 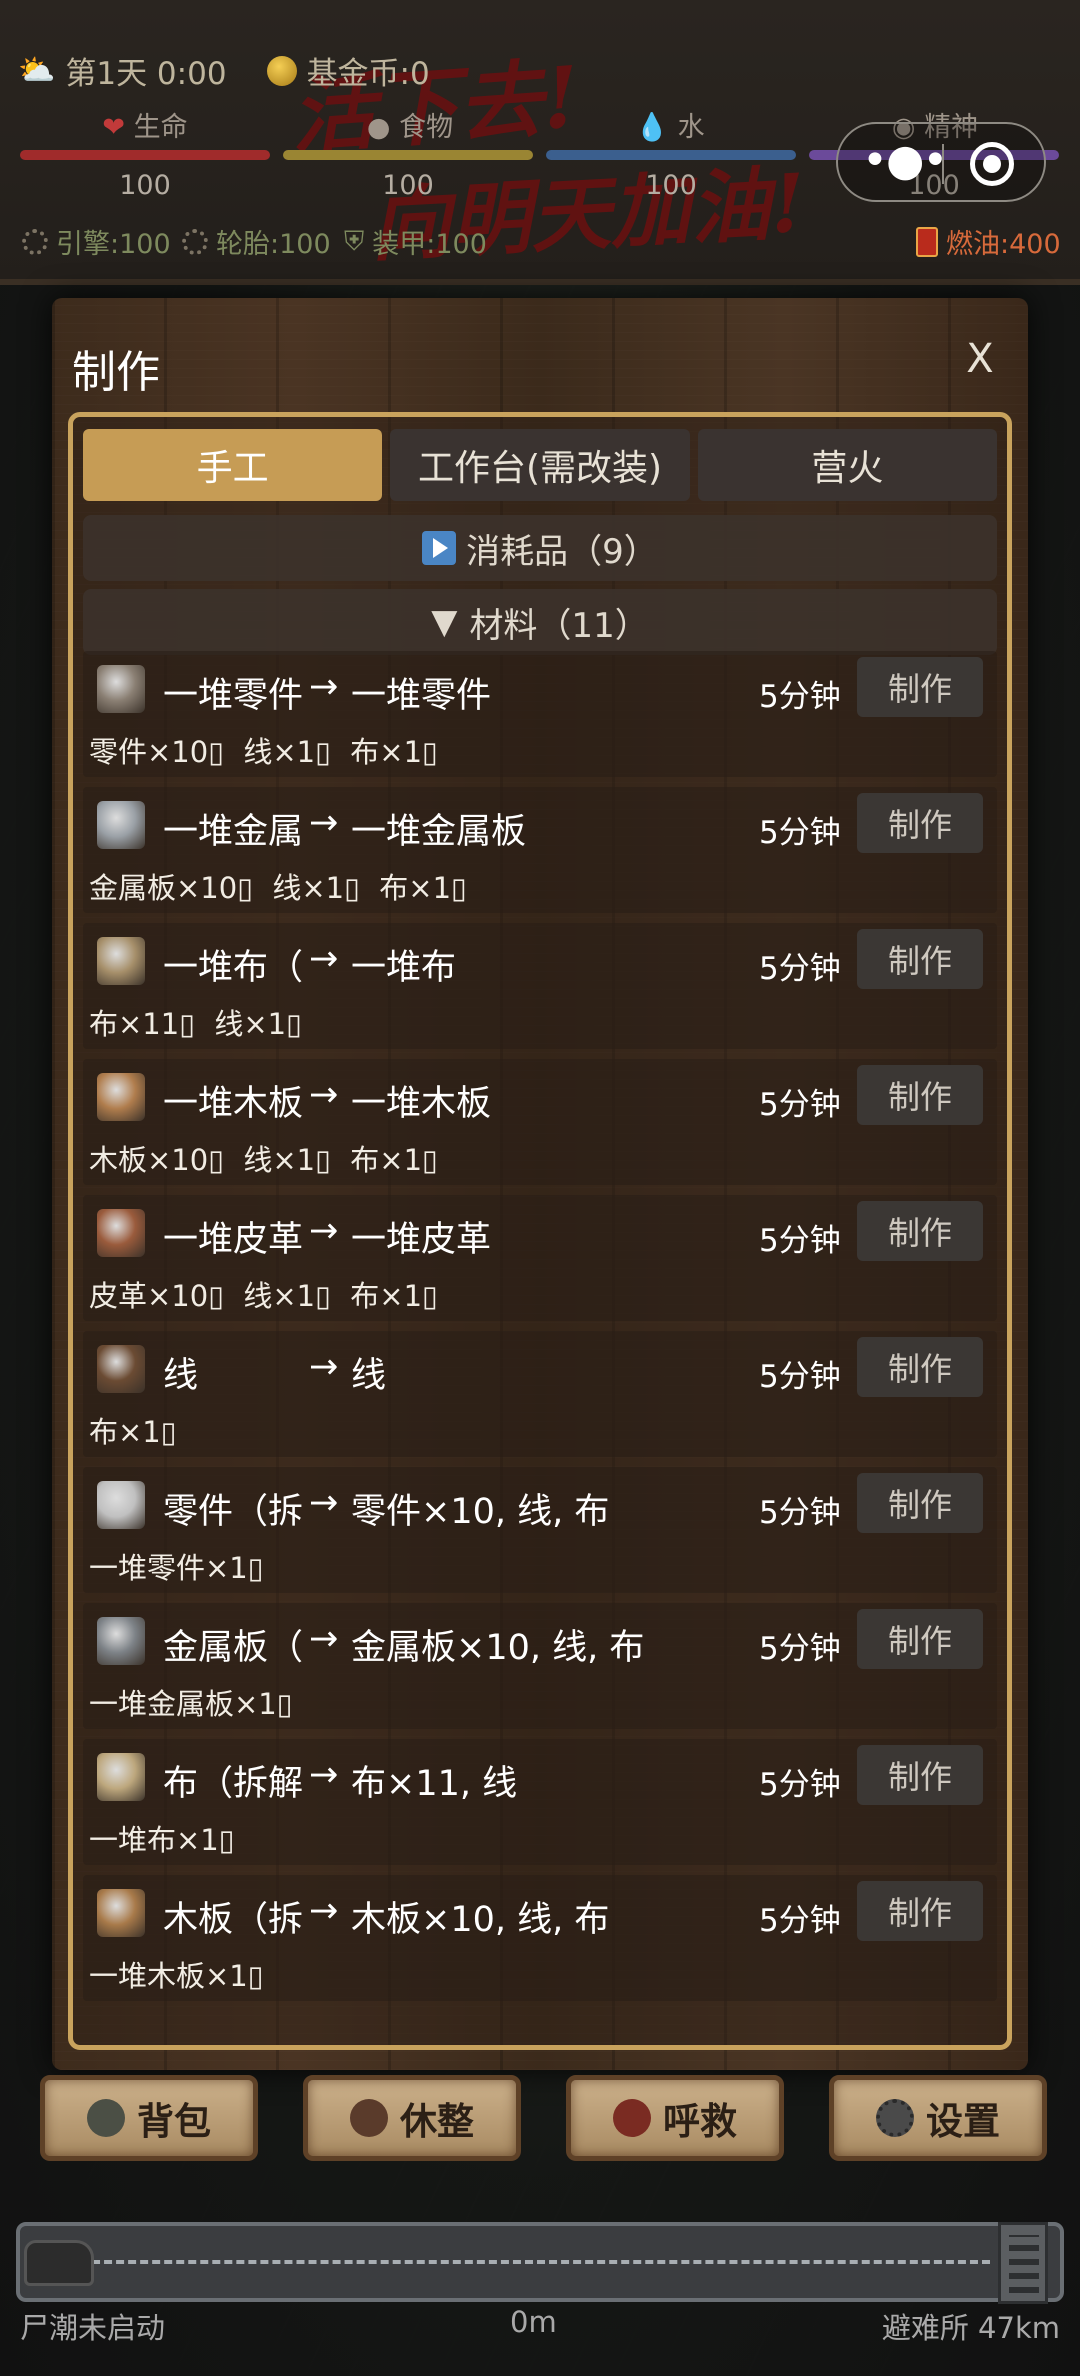 What do you see at coordinates (905, 163) in the screenshot?
I see `more-icon: •●•` at bounding box center [905, 163].